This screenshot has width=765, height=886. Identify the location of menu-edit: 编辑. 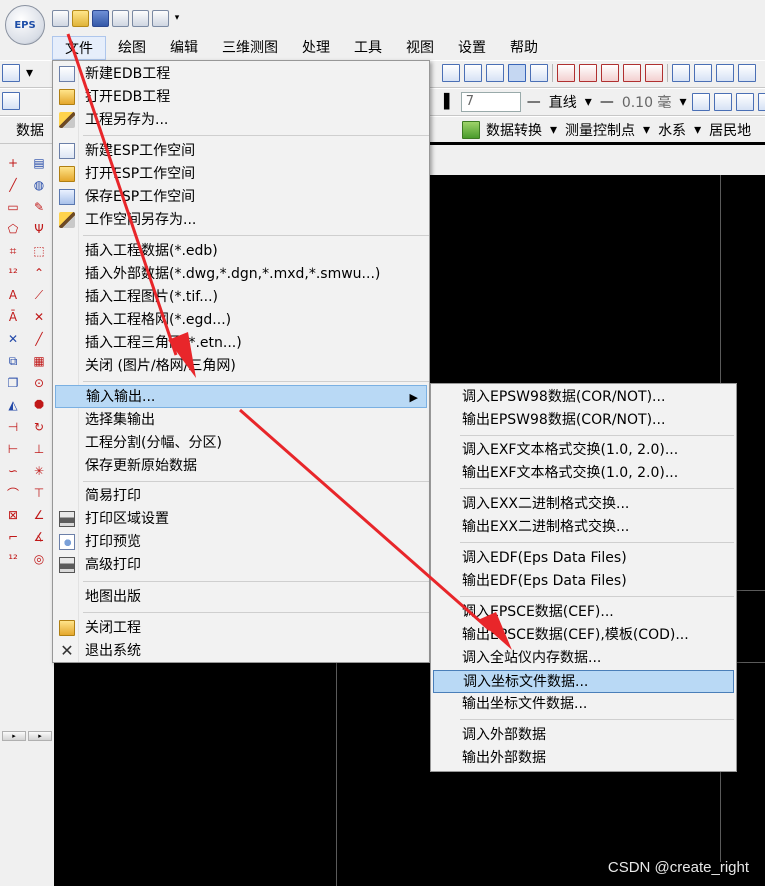
(184, 48).